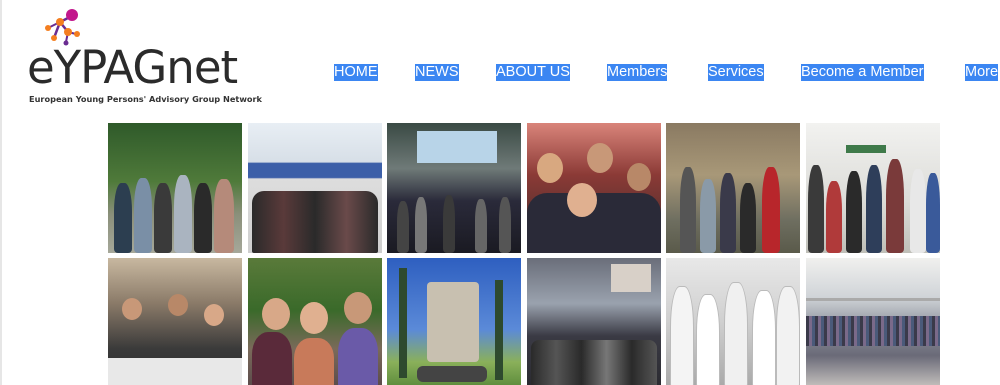 The width and height of the screenshot is (1000, 385). Describe the element at coordinates (733, 188) in the screenshot. I see `gallery-photo-group-photo-old-building` at that location.